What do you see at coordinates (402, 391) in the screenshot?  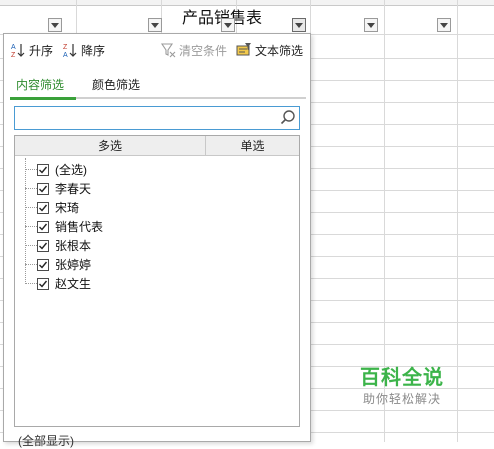 I see `watermark: 百科全说 助你轻松解决` at bounding box center [402, 391].